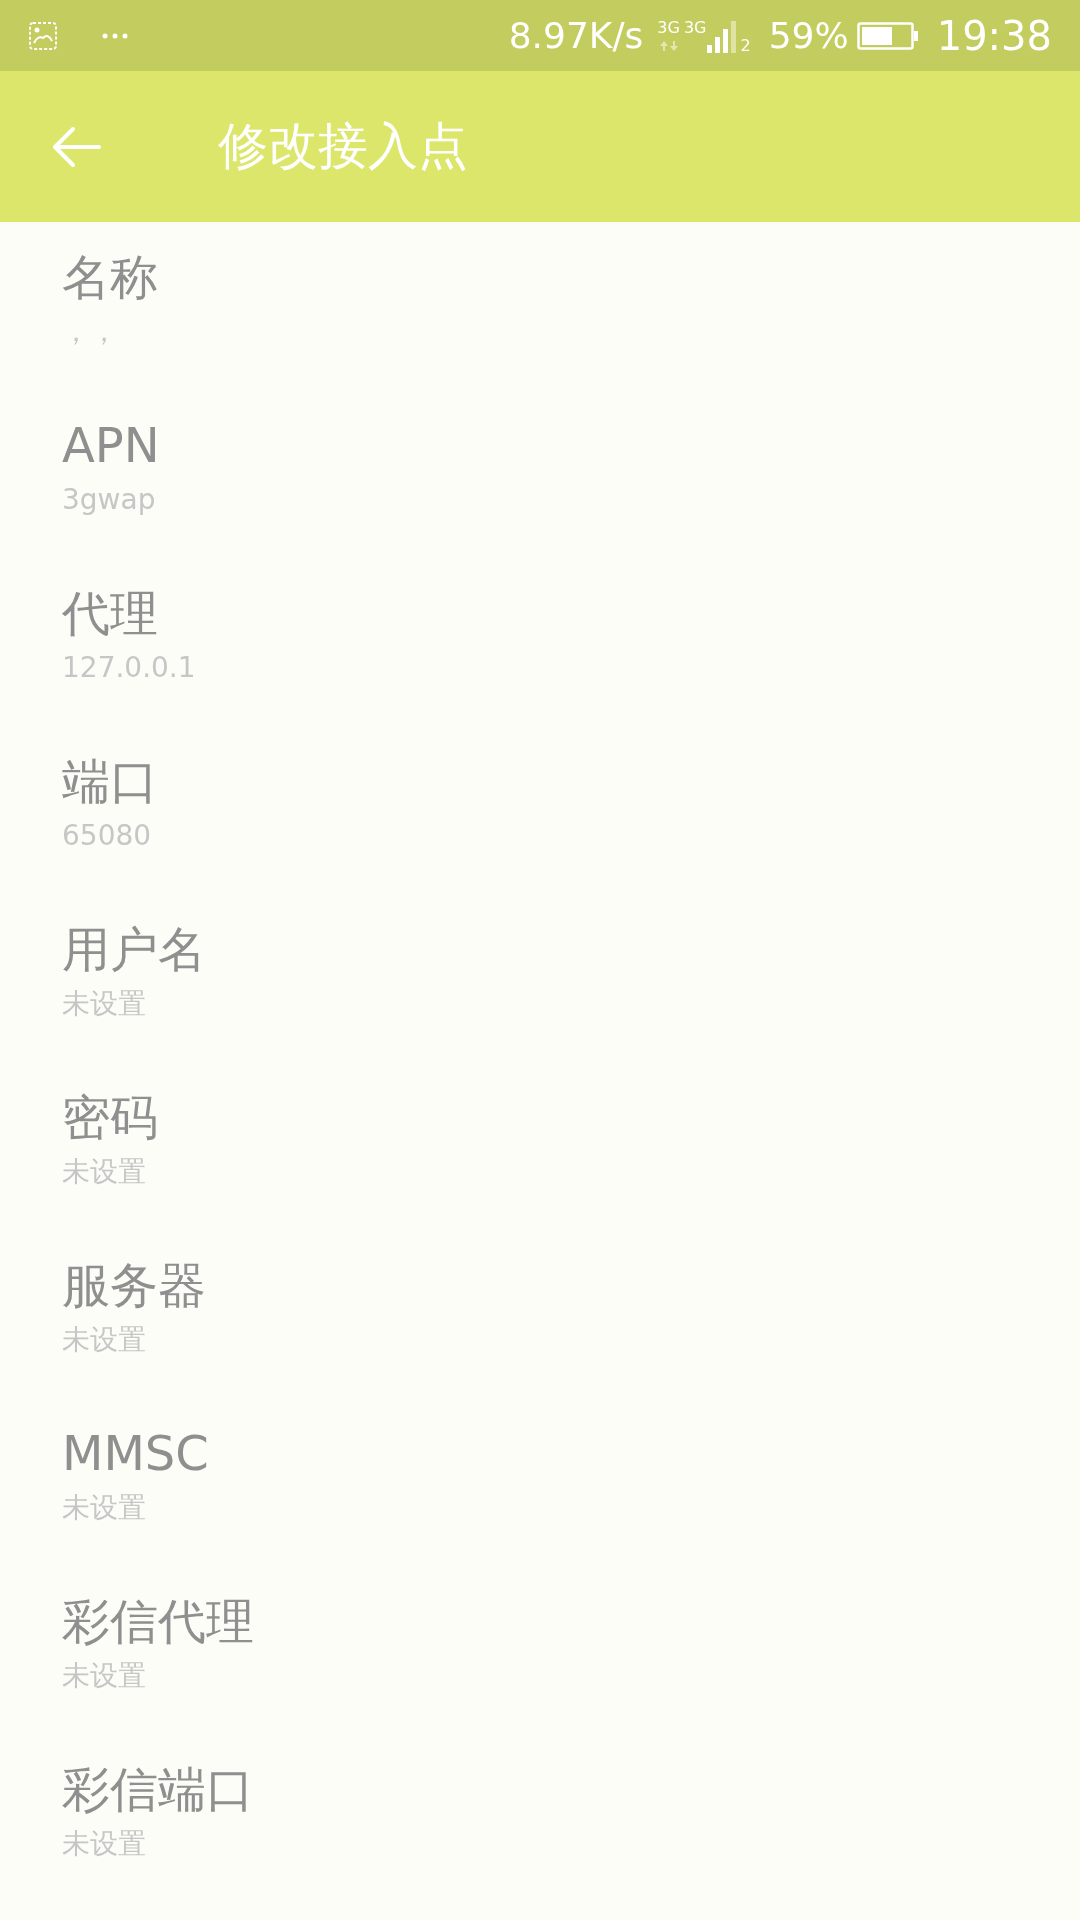 The image size is (1080, 1920). What do you see at coordinates (111, 445) in the screenshot?
I see `setting-label: APN` at bounding box center [111, 445].